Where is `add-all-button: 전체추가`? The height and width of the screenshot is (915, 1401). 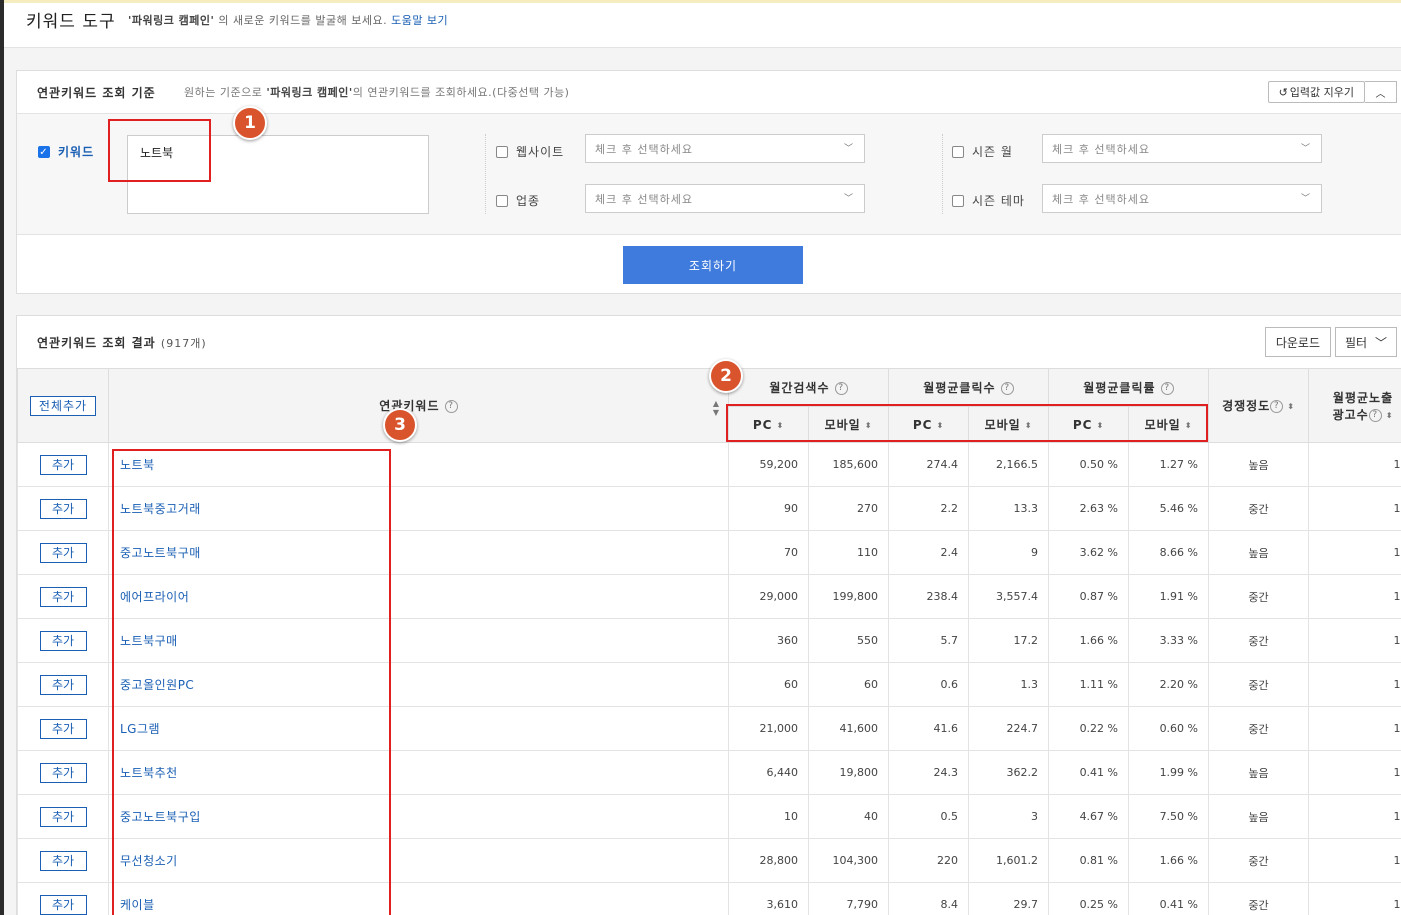
add-all-button: 전체추가 is located at coordinates (63, 405).